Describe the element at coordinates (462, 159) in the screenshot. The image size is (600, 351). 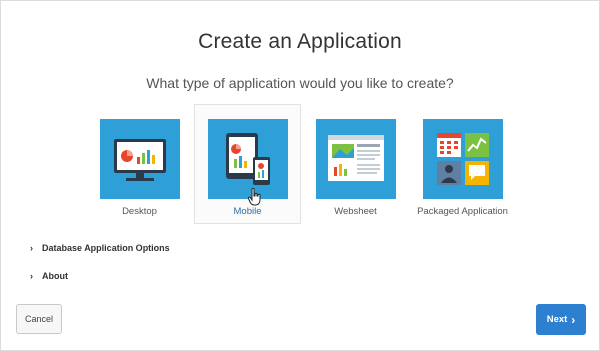
I see `packaged-application-icon` at that location.